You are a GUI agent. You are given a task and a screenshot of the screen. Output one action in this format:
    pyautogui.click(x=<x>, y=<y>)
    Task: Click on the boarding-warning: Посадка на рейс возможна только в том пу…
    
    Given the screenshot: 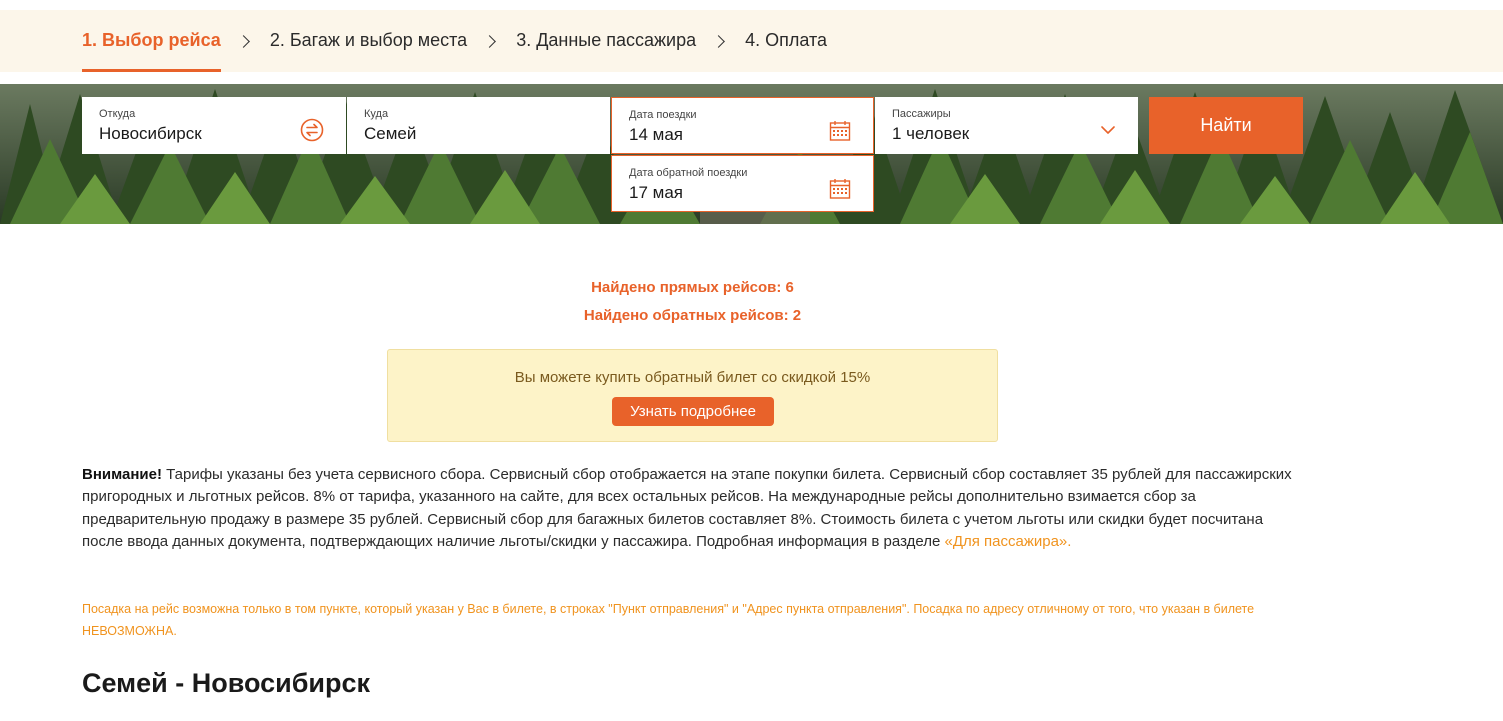 What is the action you would take?
    pyautogui.click(x=668, y=620)
    